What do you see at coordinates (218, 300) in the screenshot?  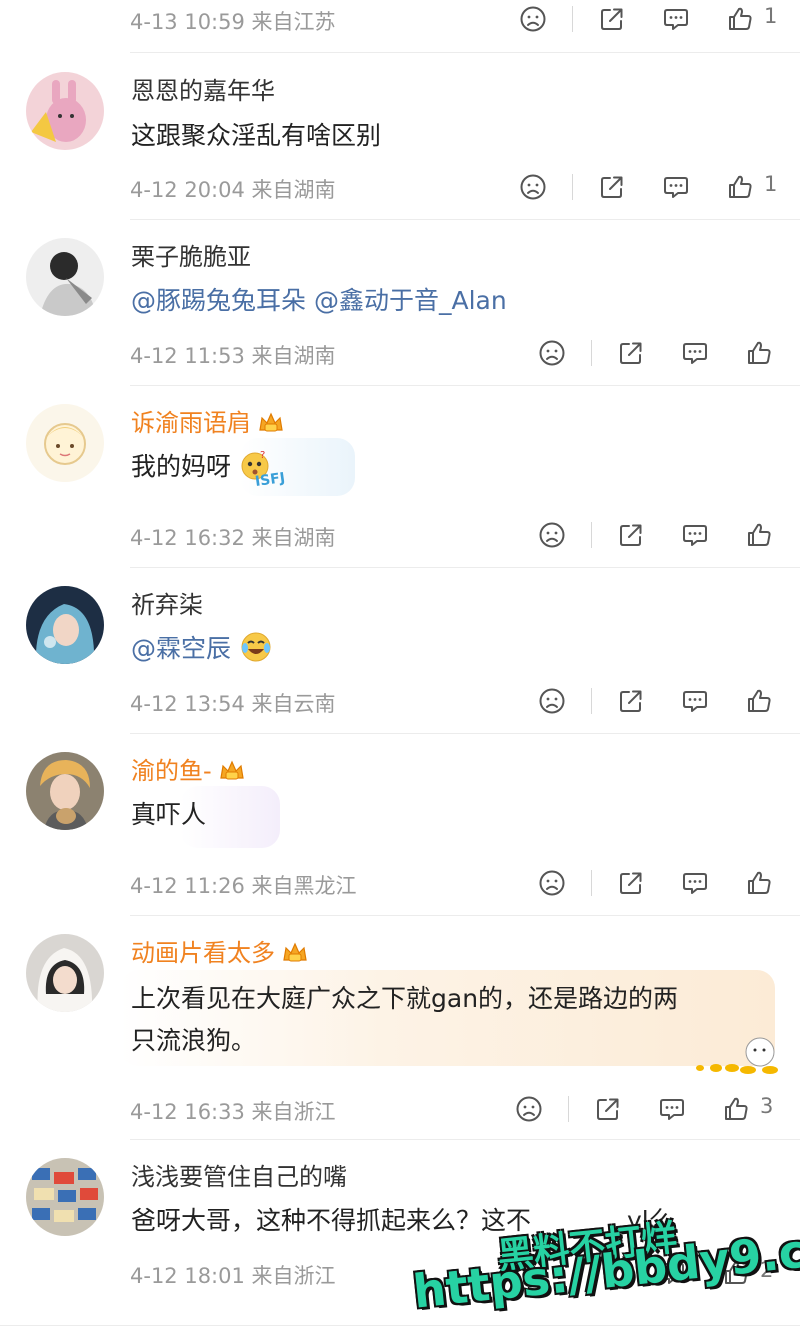 I see `mention-link: @豚踢兔兔耳朵` at bounding box center [218, 300].